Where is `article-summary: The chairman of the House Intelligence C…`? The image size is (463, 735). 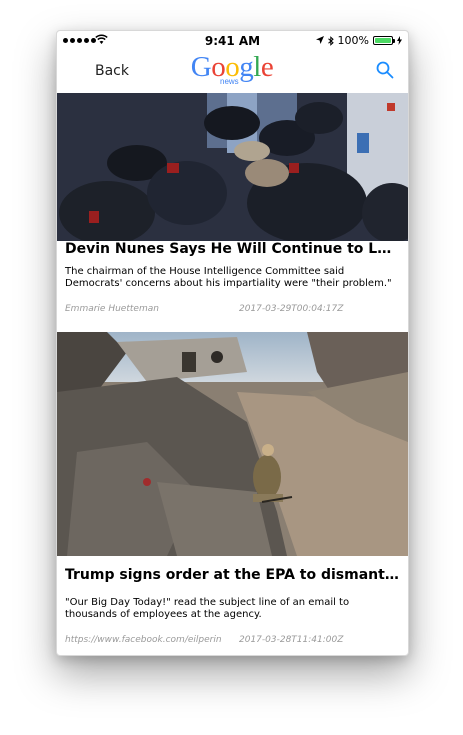
article-summary: The chairman of the House Intelligence C… is located at coordinates (228, 277).